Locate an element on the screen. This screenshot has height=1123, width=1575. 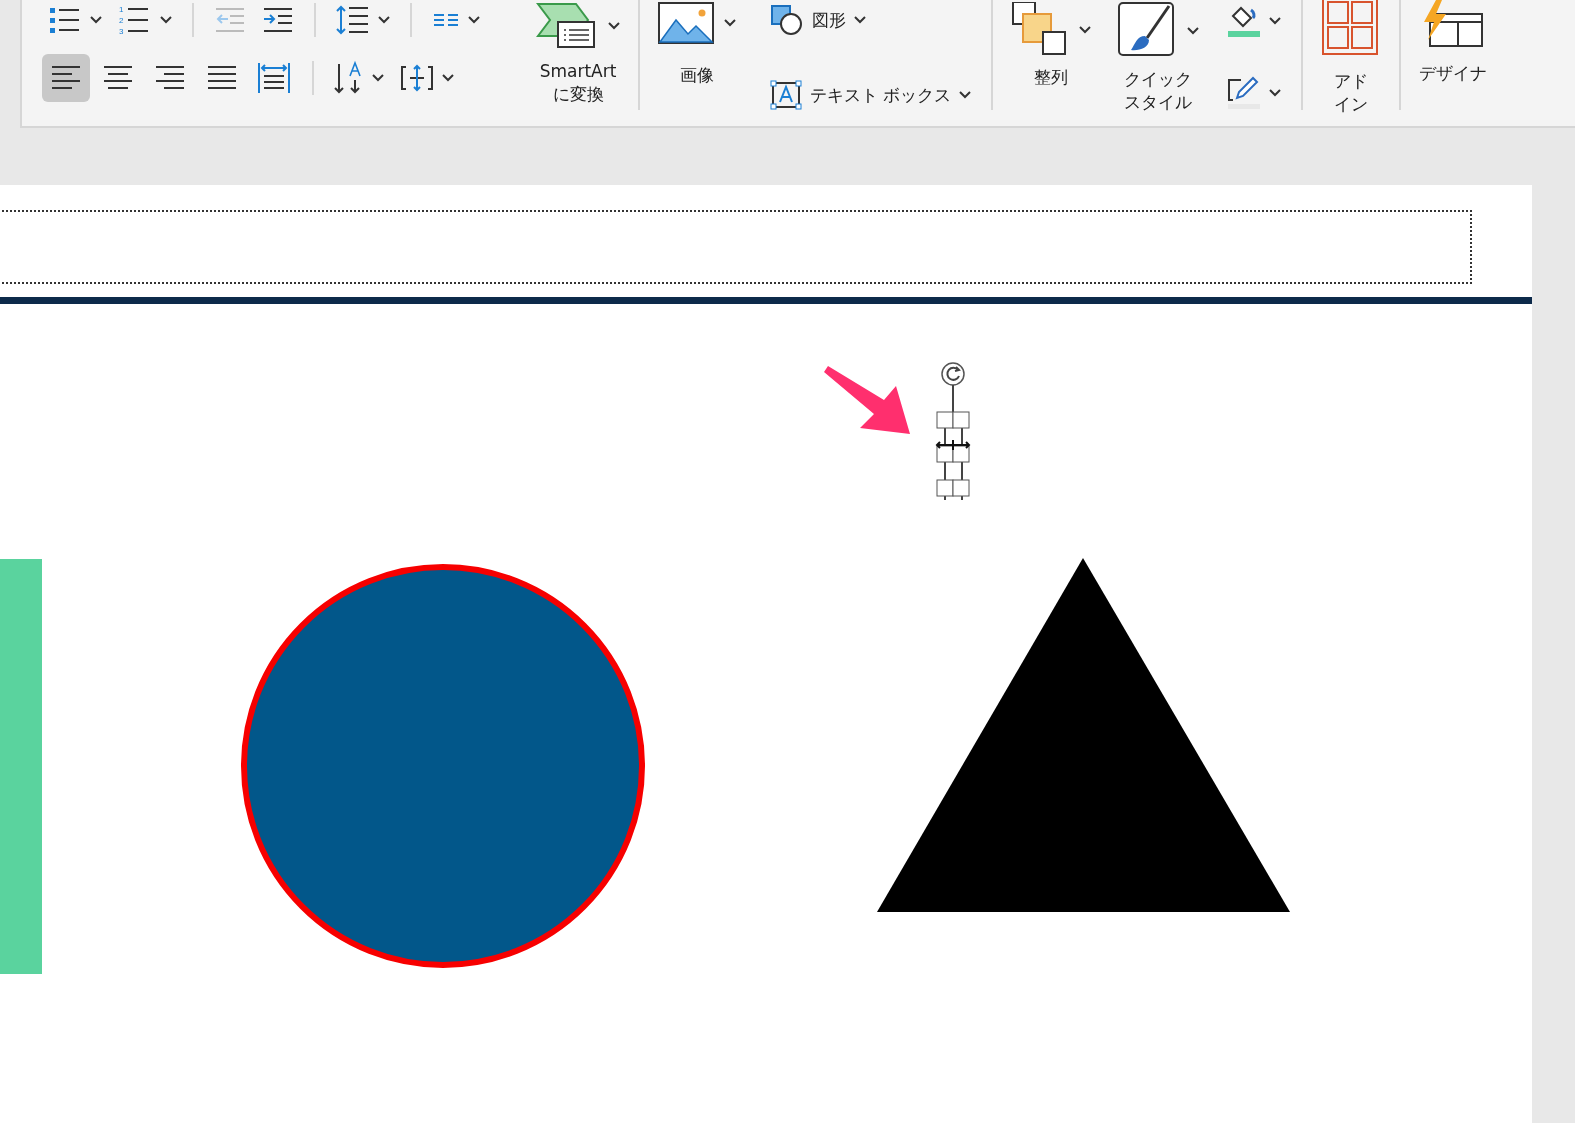
selection-handles-drawing is located at coordinates (953, 431).